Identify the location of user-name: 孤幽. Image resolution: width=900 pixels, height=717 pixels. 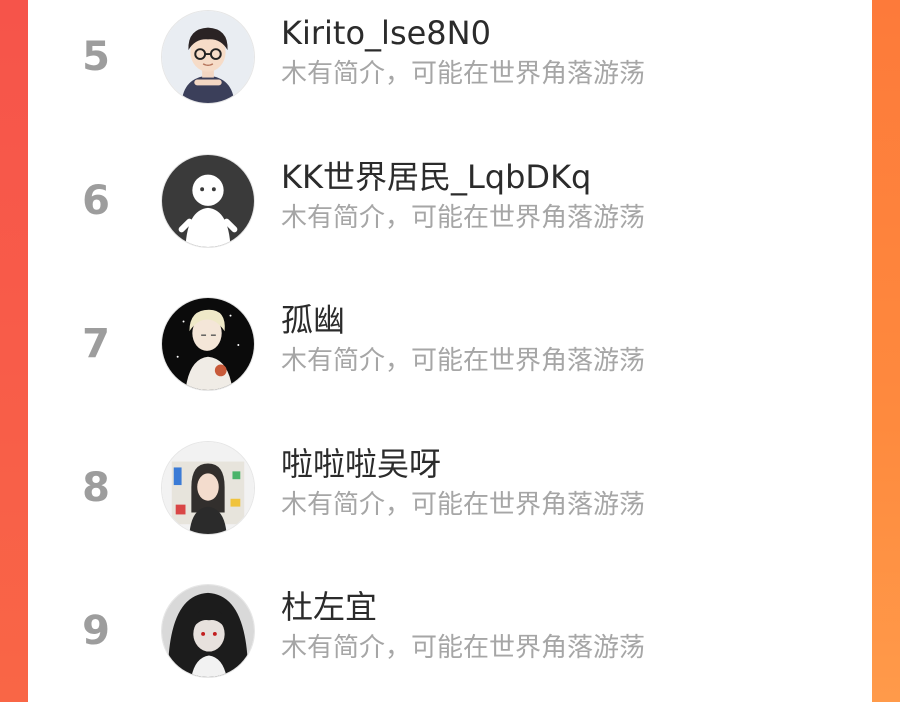
(313, 320).